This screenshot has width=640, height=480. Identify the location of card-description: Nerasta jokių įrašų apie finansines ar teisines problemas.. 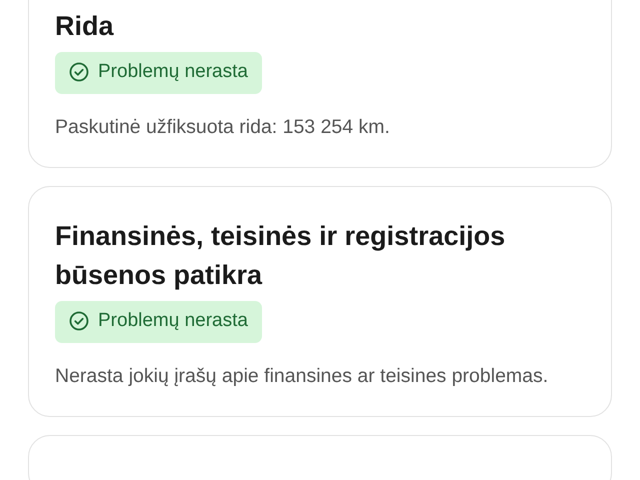
(302, 376).